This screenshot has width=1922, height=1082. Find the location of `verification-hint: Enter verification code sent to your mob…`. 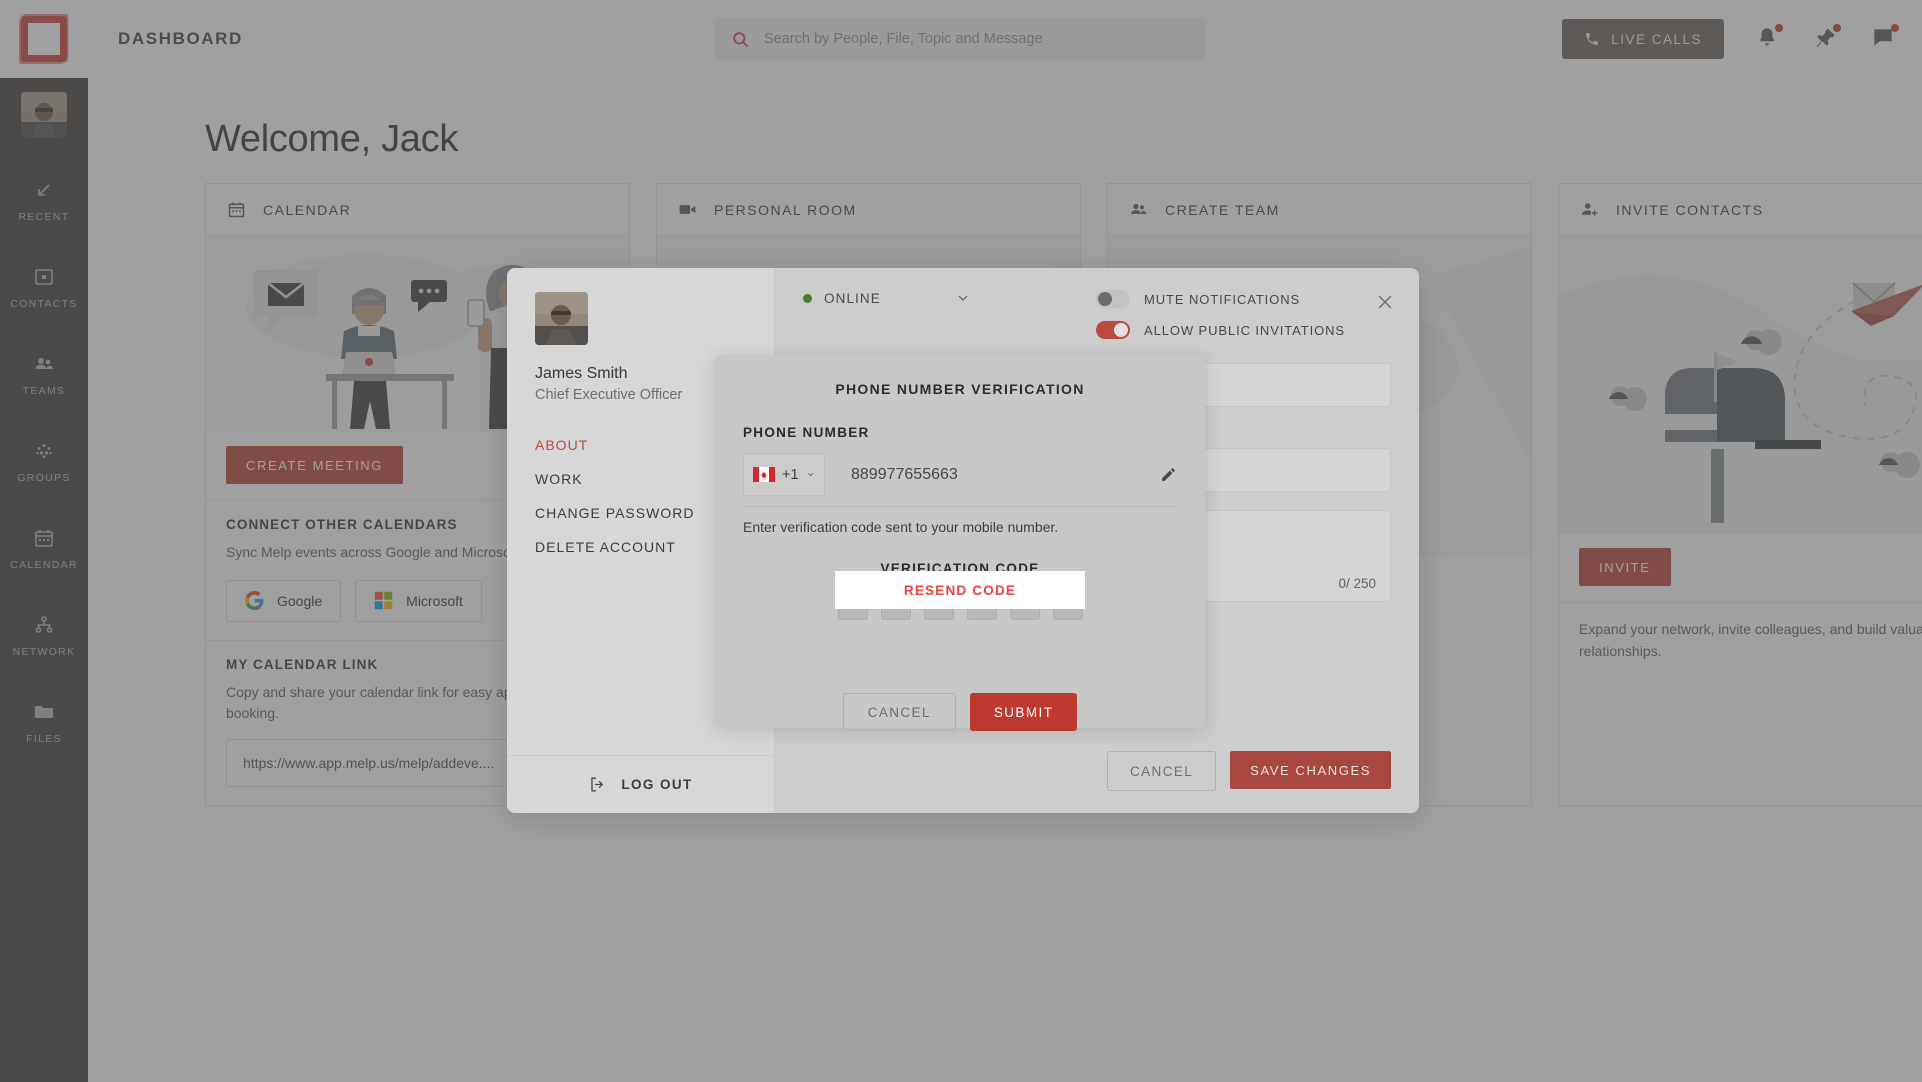

verification-hint: Enter verification code sent to your mob… is located at coordinates (901, 527).